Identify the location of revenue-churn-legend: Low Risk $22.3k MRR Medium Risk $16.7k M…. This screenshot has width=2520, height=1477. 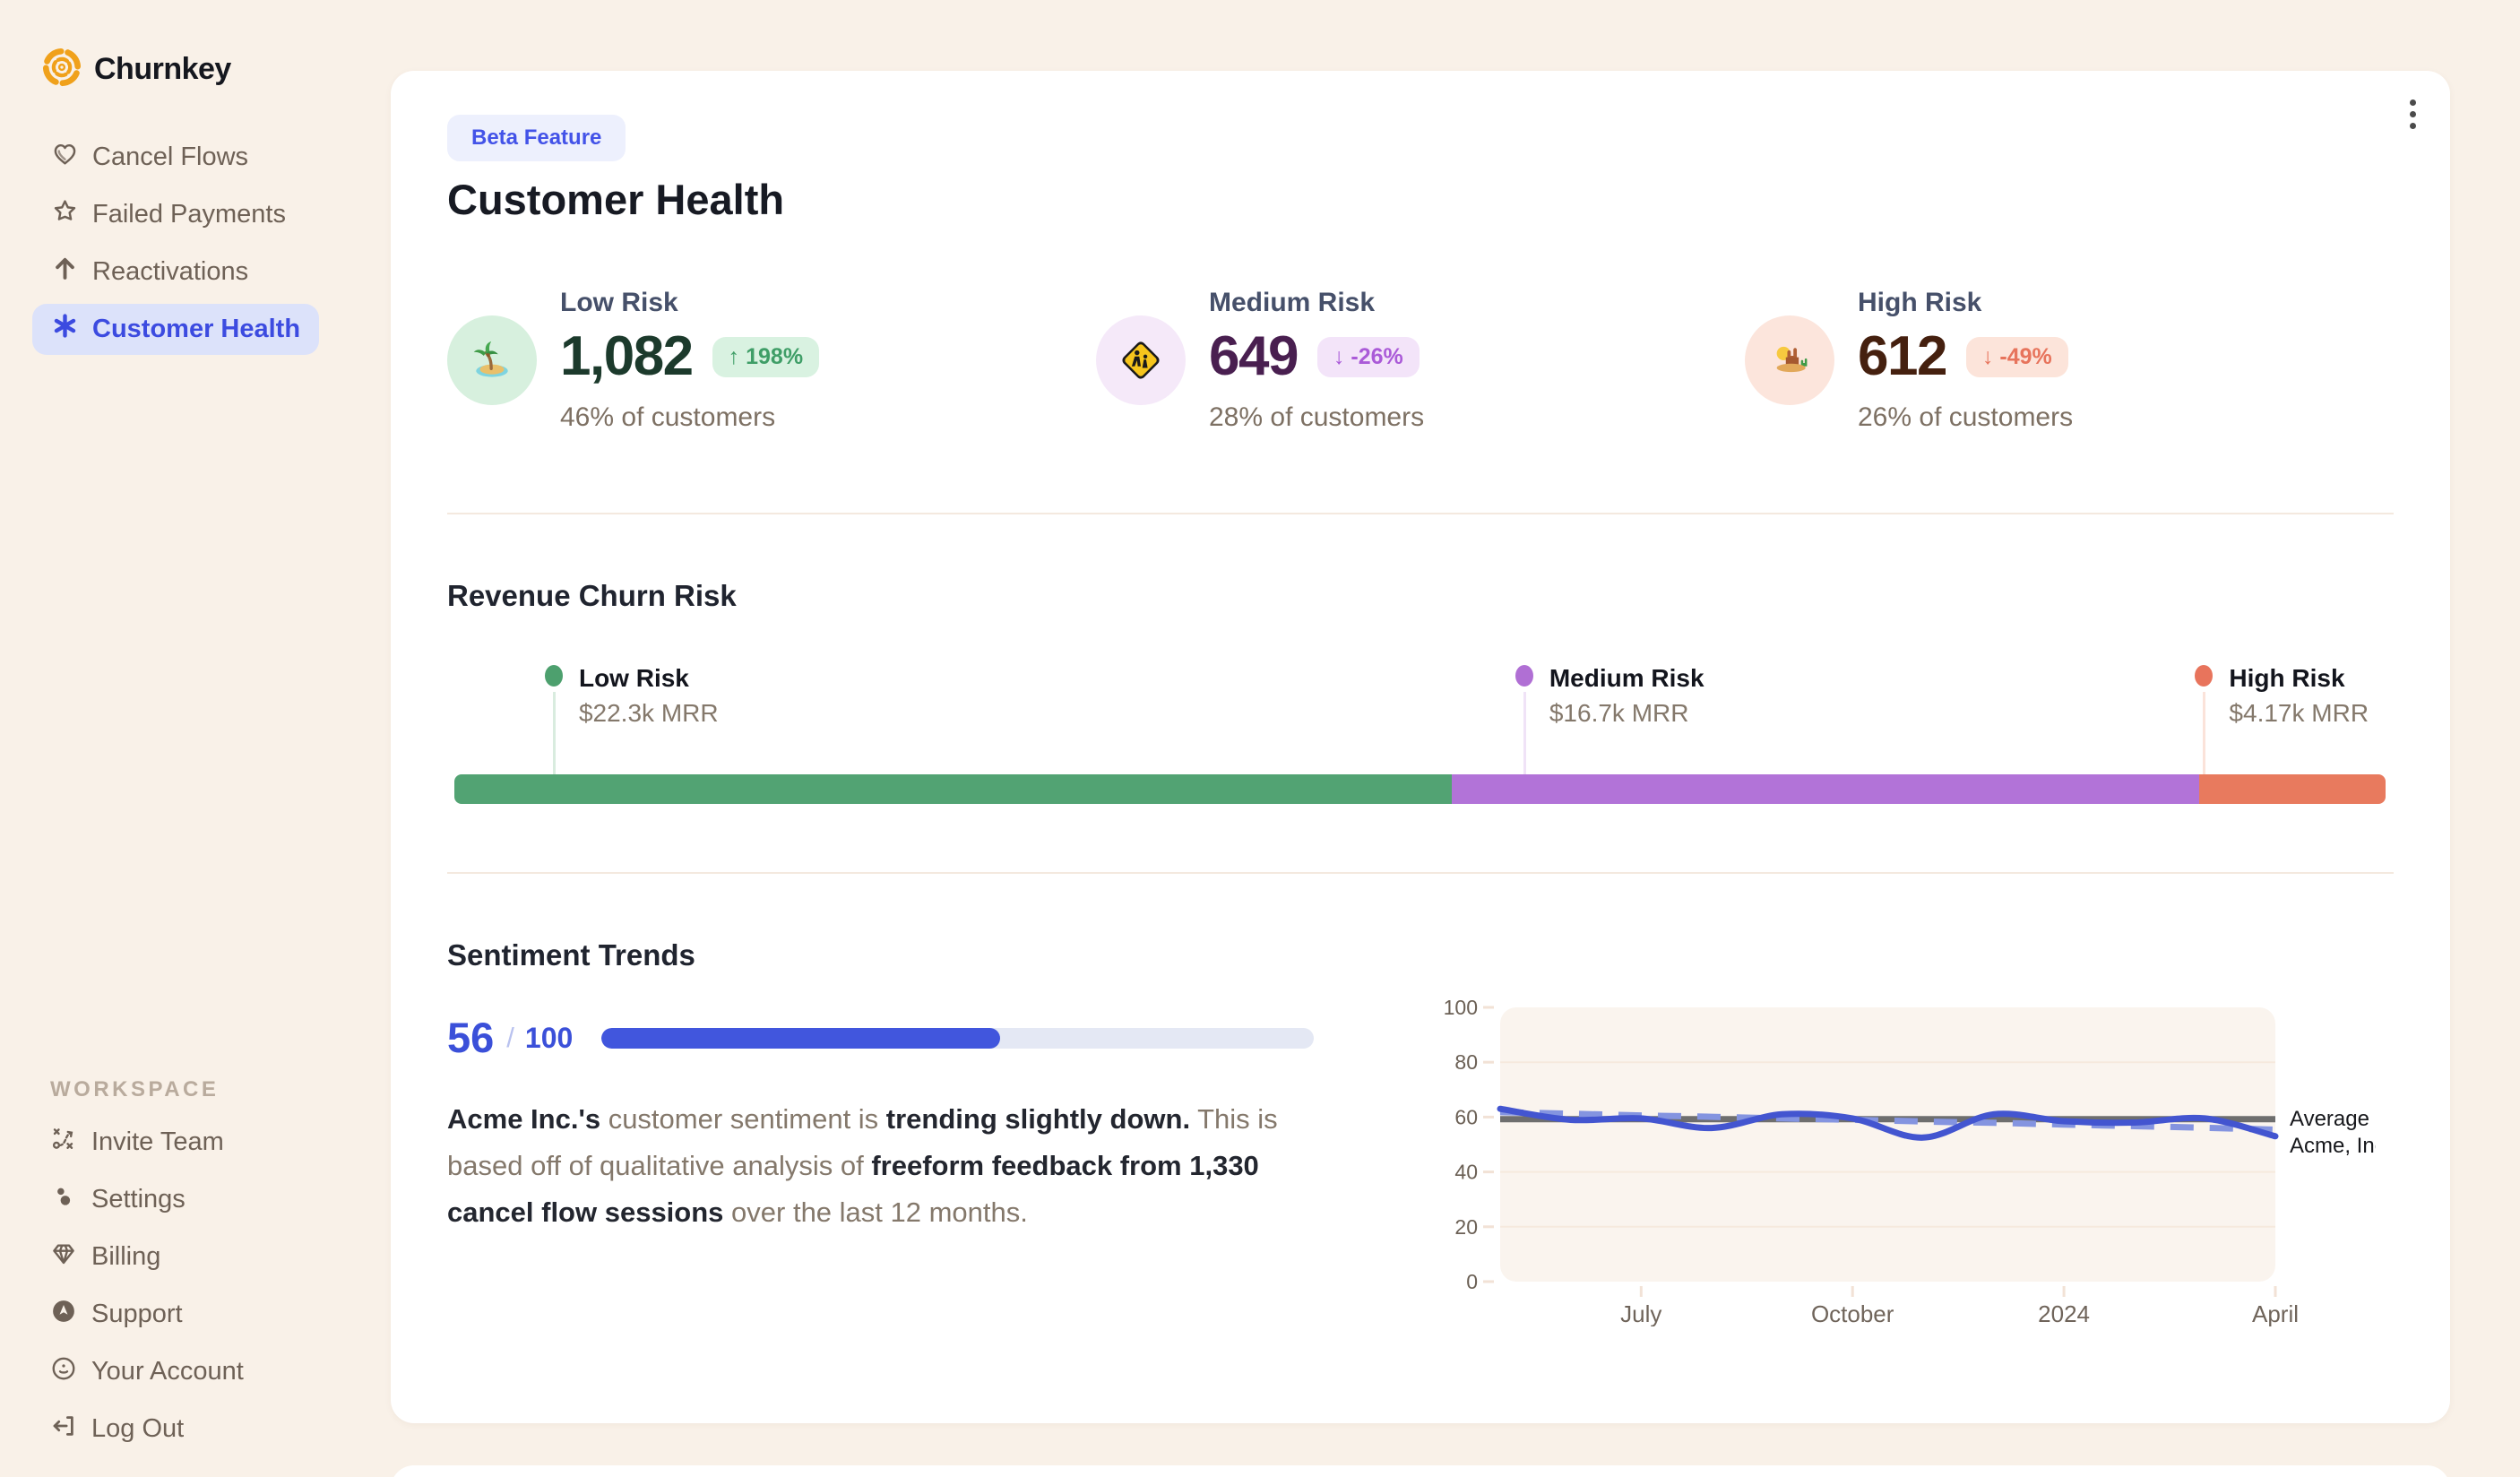
(1420, 719).